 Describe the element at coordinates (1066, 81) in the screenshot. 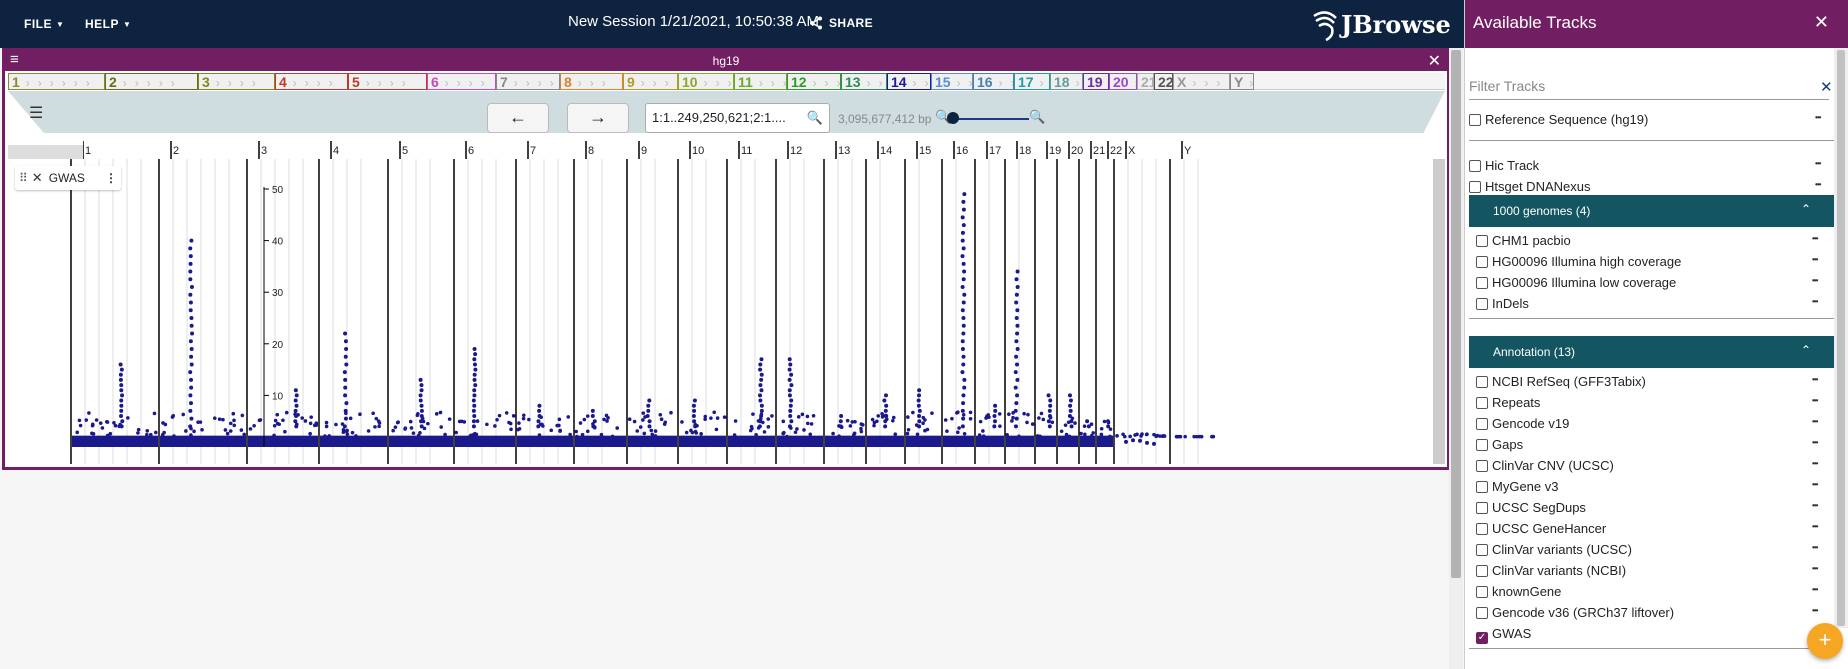

I see `chromosome-box-18: 18 ››` at that location.